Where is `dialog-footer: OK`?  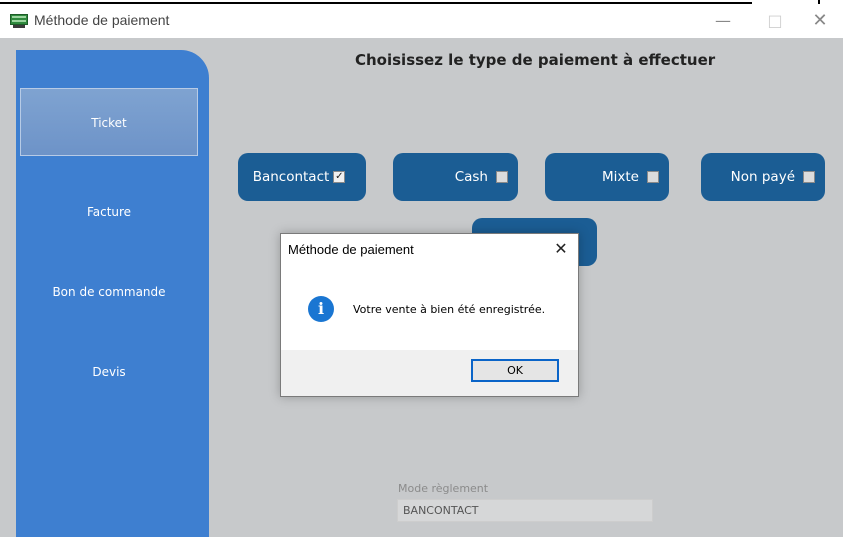 dialog-footer: OK is located at coordinates (429, 373).